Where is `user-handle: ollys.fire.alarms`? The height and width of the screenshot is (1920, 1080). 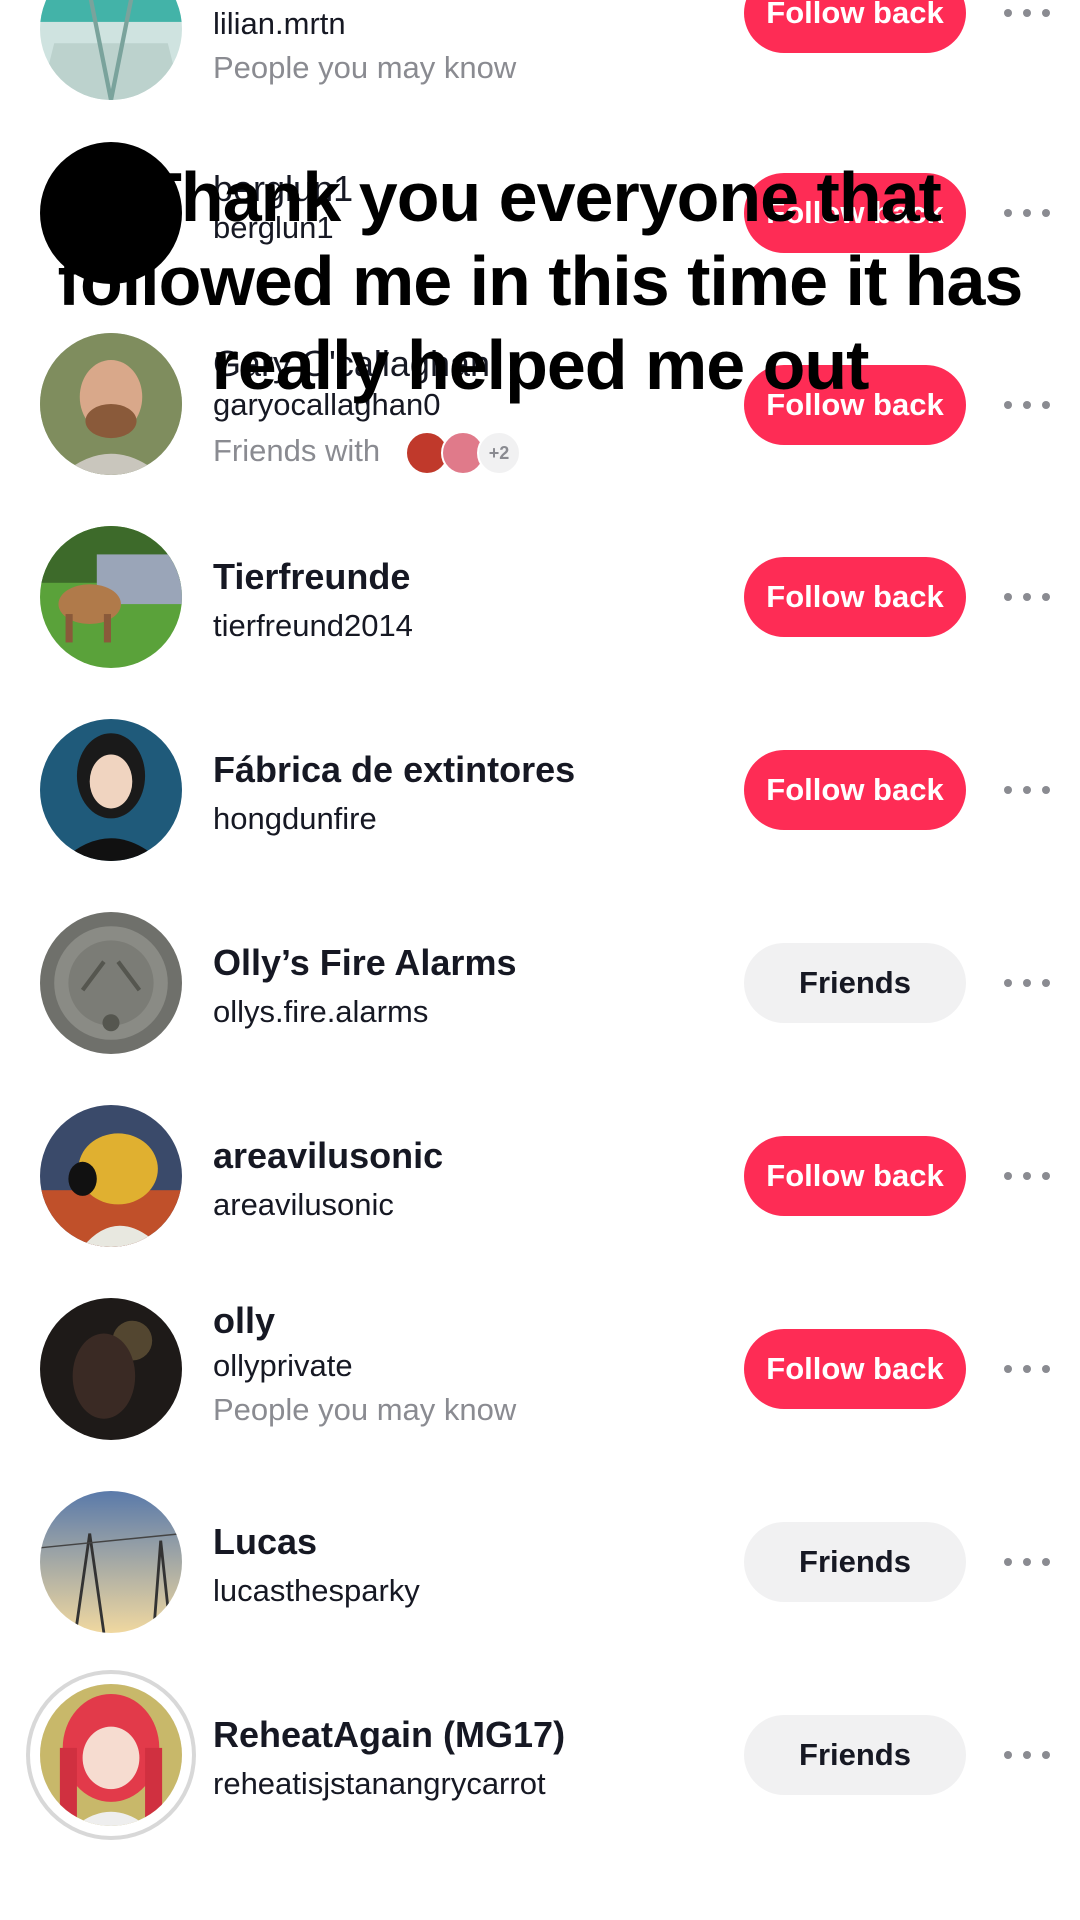 user-handle: ollys.fire.alarms is located at coordinates (321, 1011).